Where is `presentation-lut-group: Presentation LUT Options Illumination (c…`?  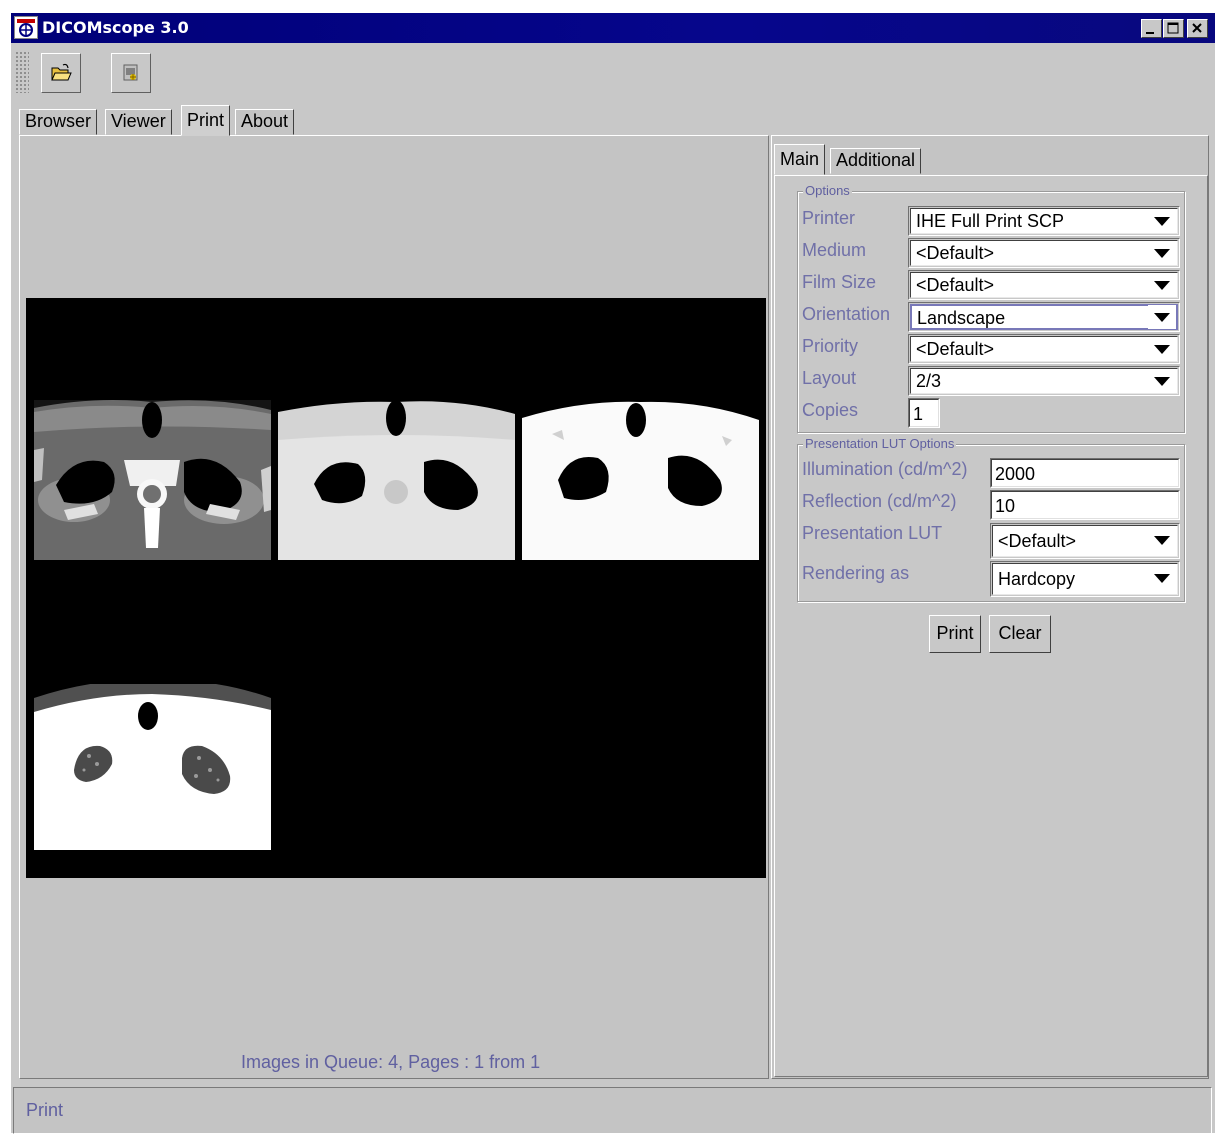
presentation-lut-group: Presentation LUT Options Illumination (c… is located at coordinates (991, 519).